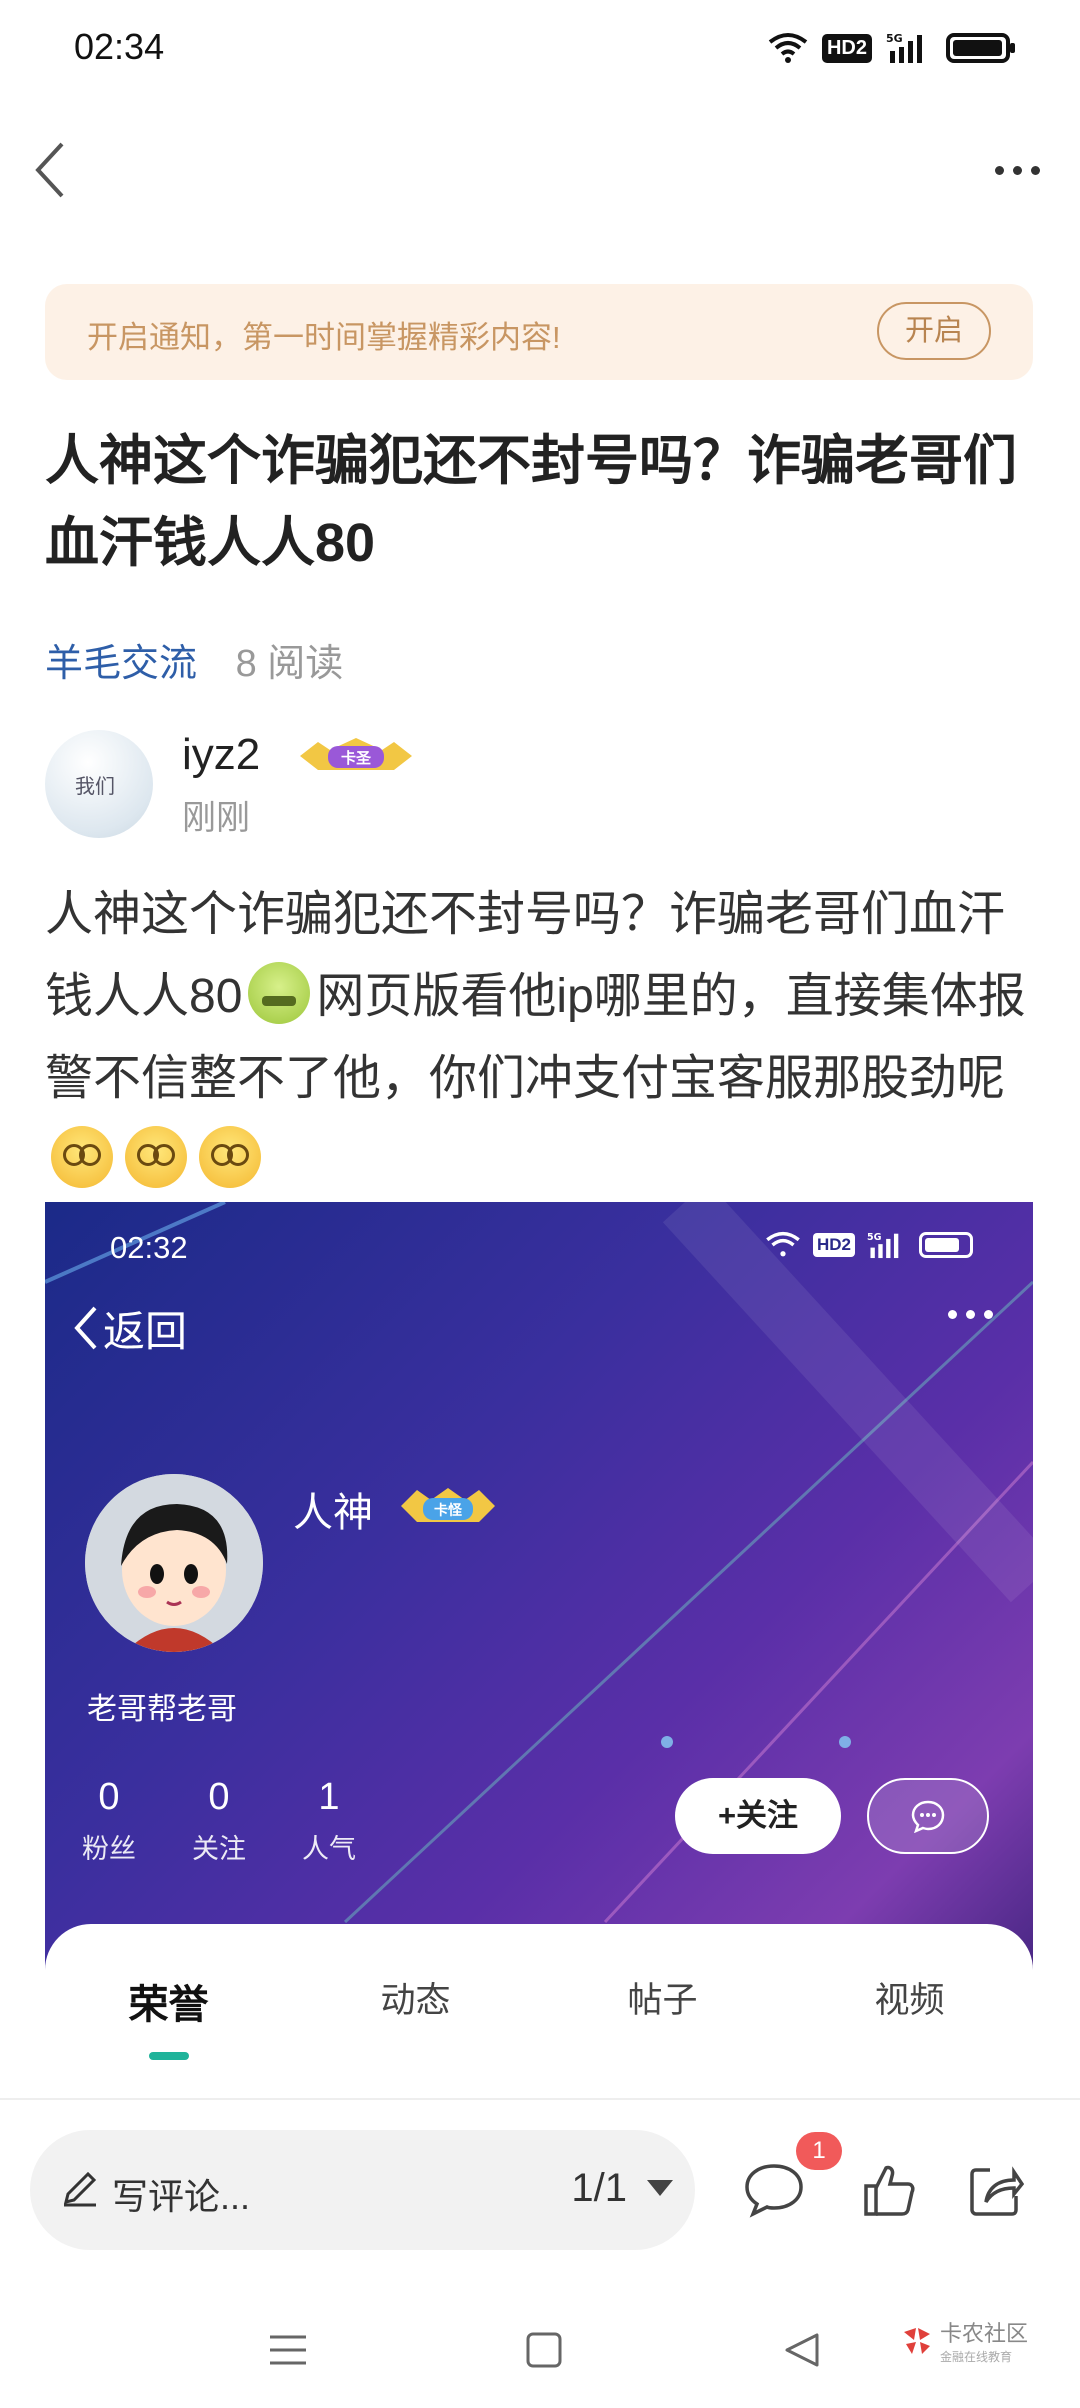 This screenshot has width=1080, height=2408. I want to click on user-level-badge: 卡怪, so click(448, 1505).